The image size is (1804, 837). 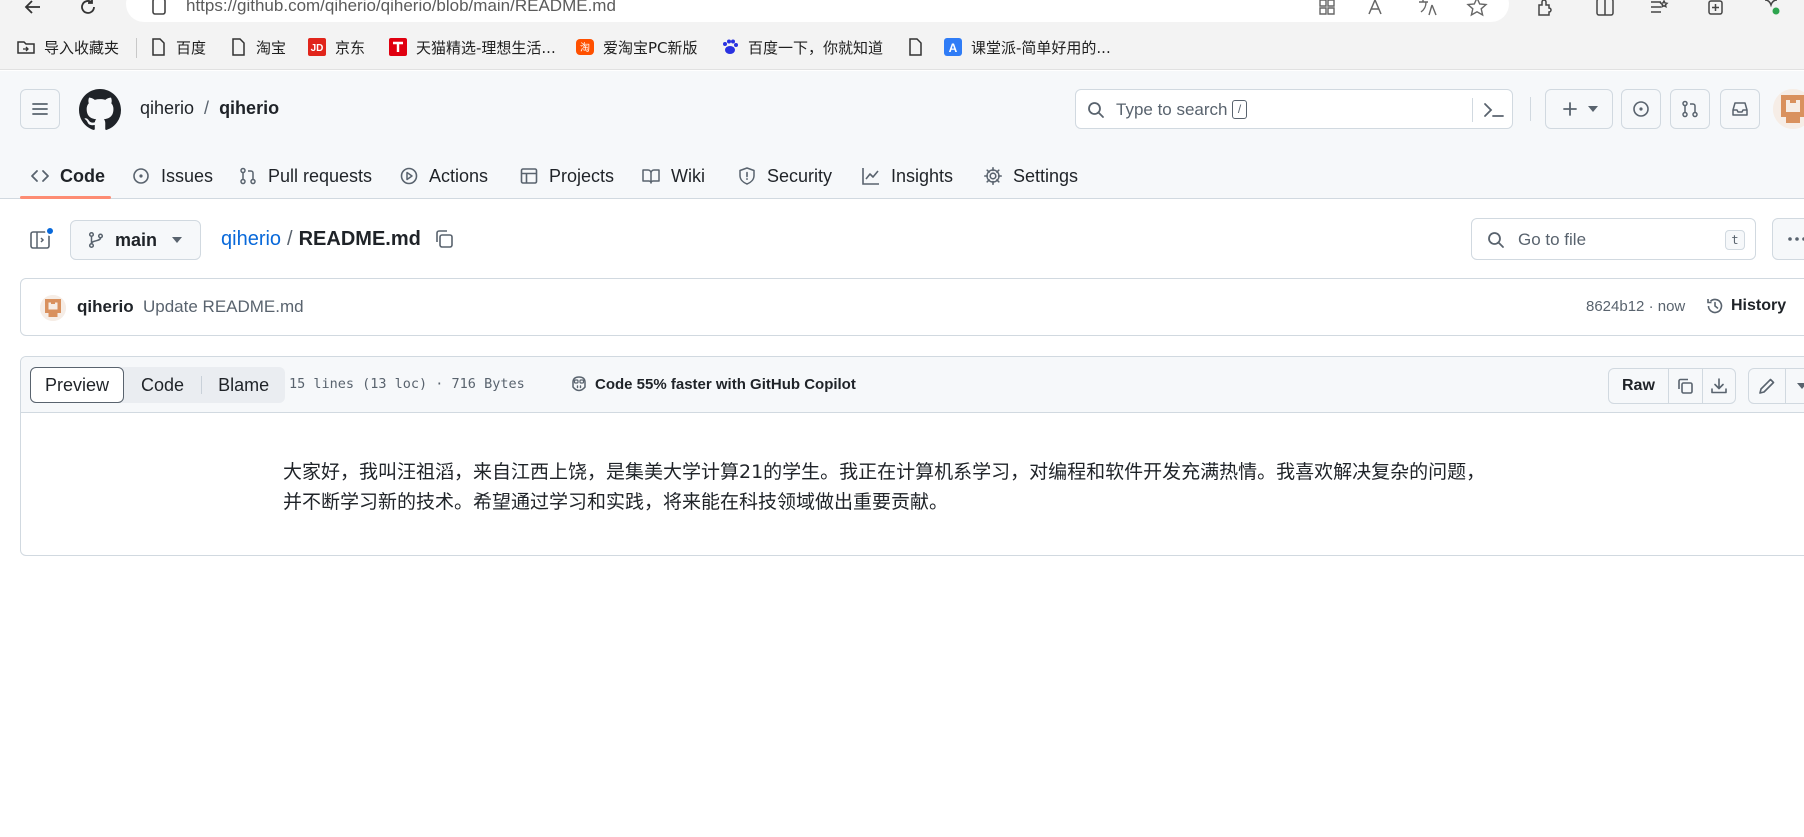 I want to click on command-palette-icon, so click(x=1494, y=110).